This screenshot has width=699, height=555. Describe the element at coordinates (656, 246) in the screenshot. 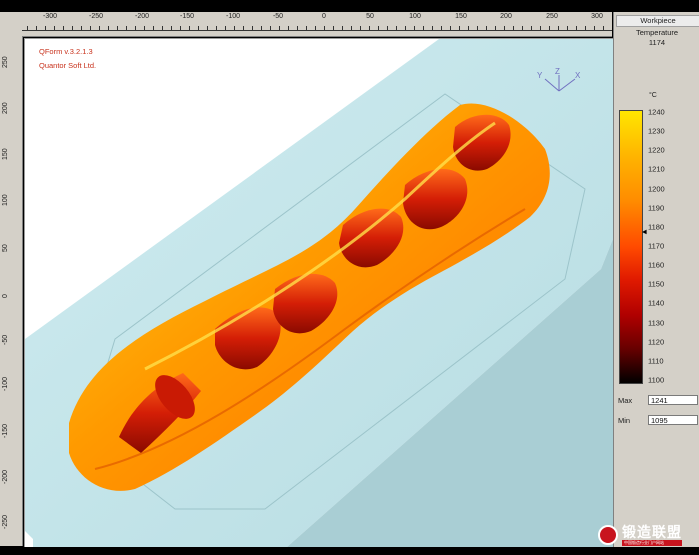

I see `colorbar-tick-label: 1170` at that location.